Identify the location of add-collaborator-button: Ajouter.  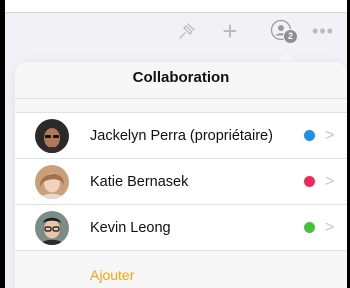
(112, 275).